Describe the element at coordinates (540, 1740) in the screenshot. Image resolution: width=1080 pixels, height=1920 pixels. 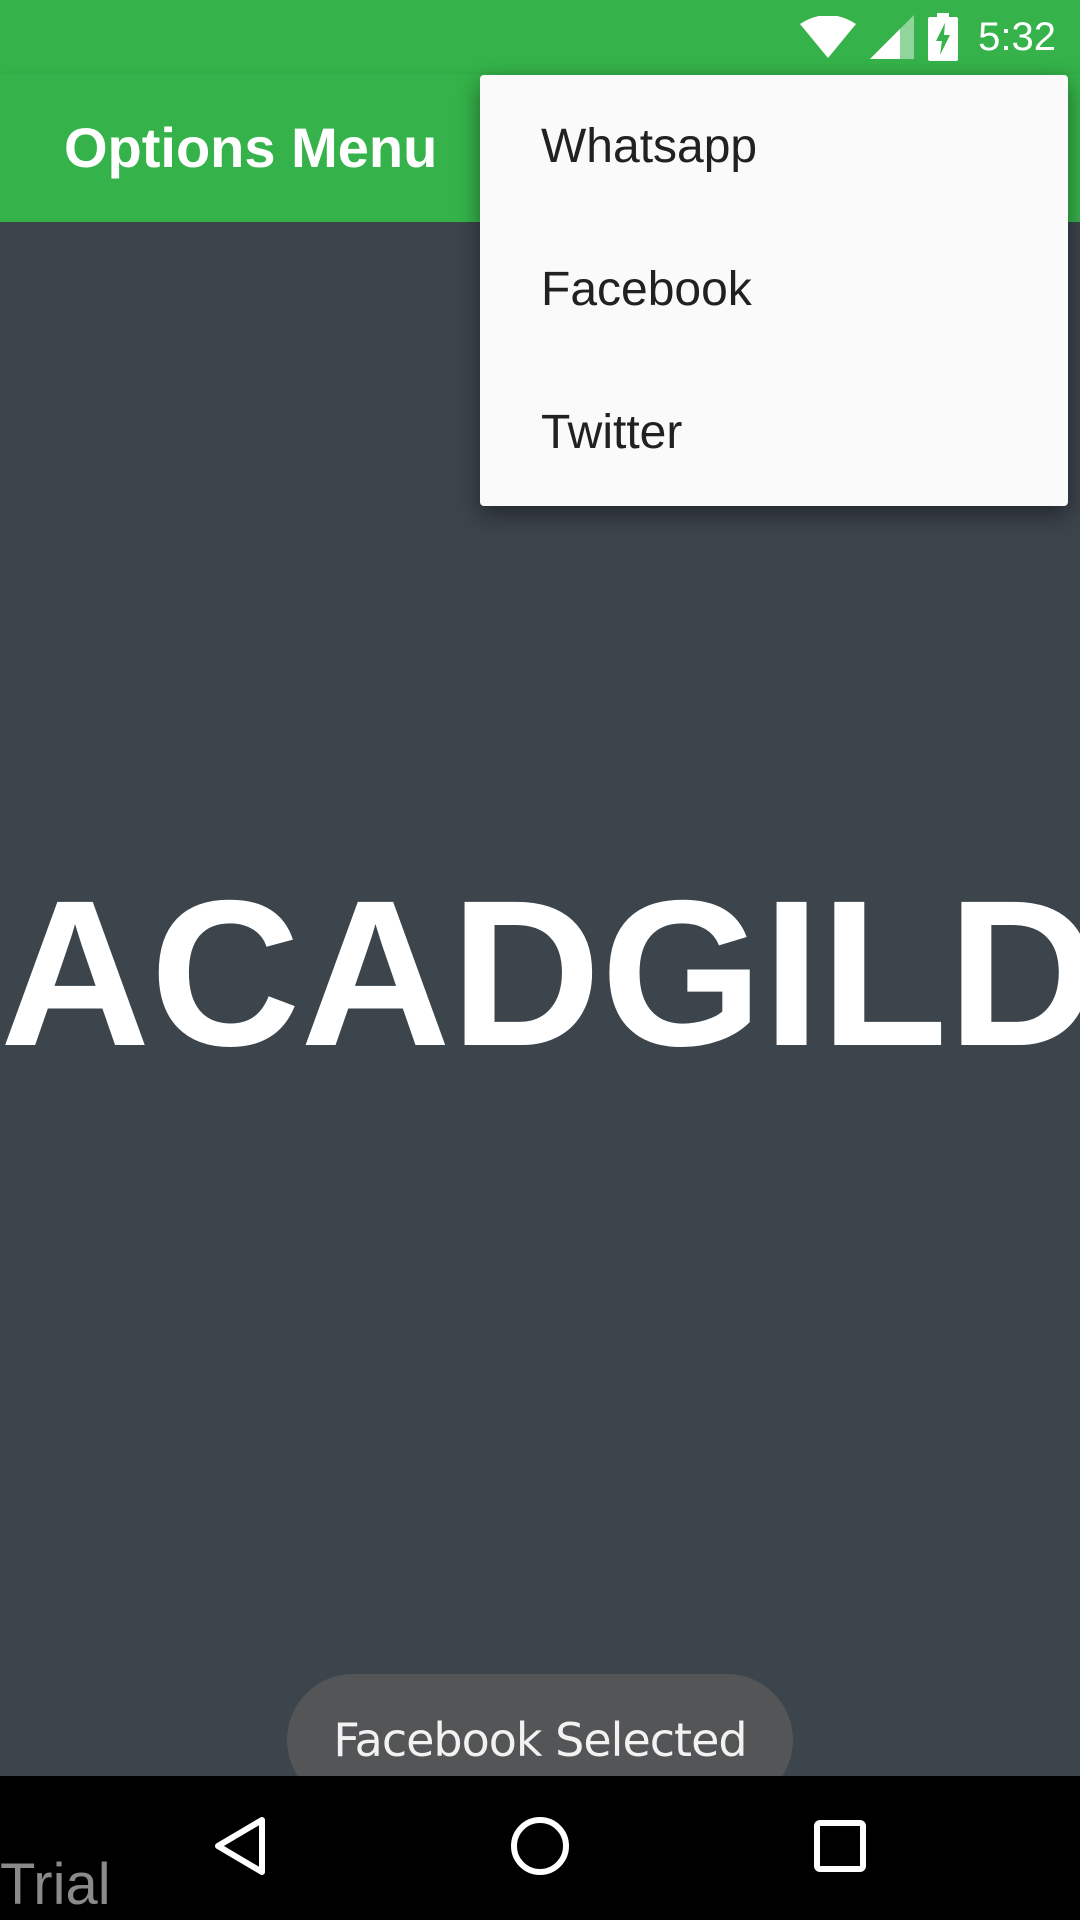
I see `toast-message: Facebook Selected` at that location.